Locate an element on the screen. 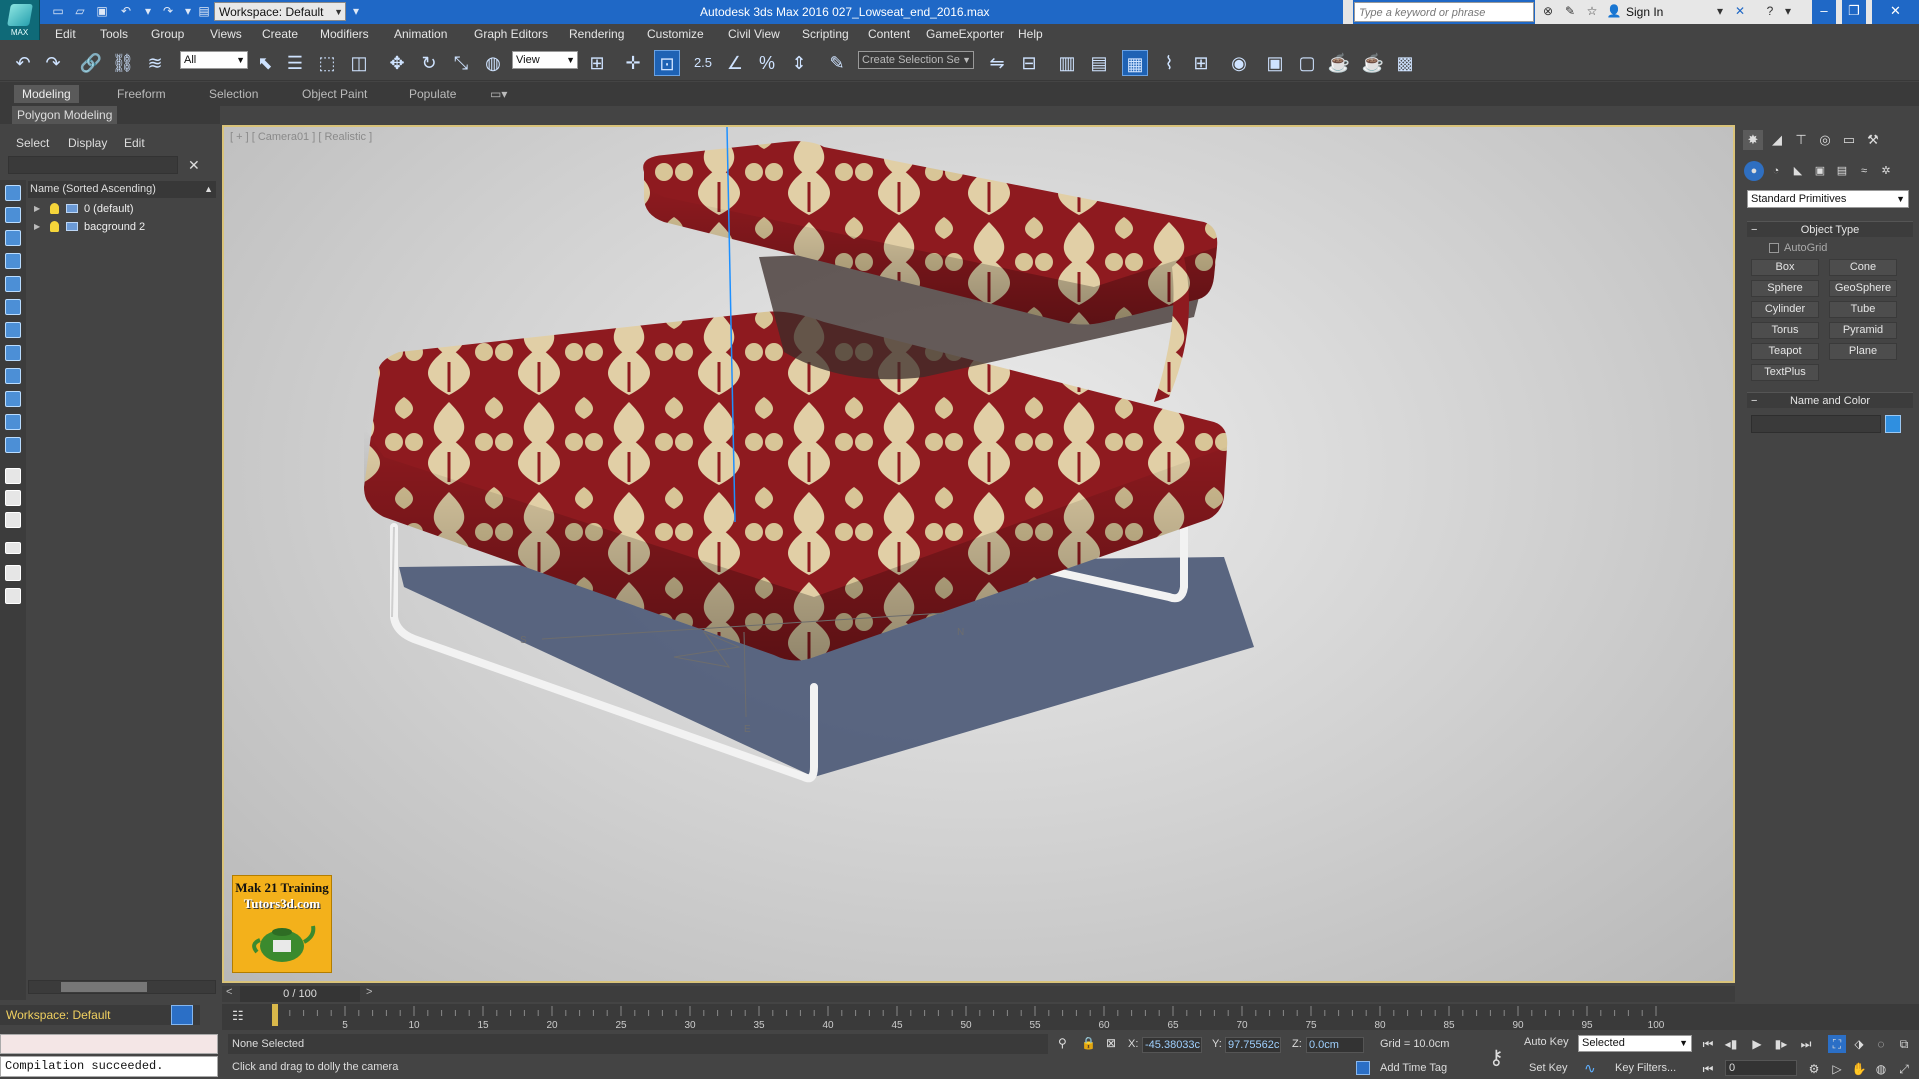 This screenshot has width=1919, height=1079. time-slider-next-icon: > is located at coordinates (369, 992).